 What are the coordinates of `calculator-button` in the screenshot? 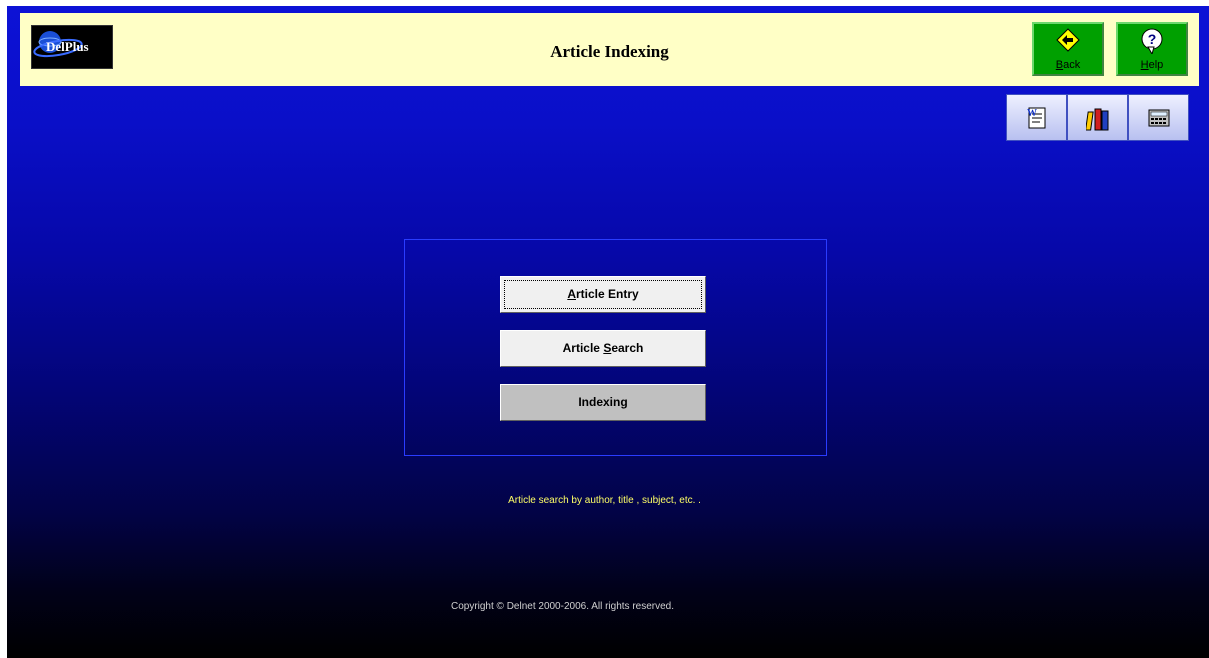 It's located at (1158, 117).